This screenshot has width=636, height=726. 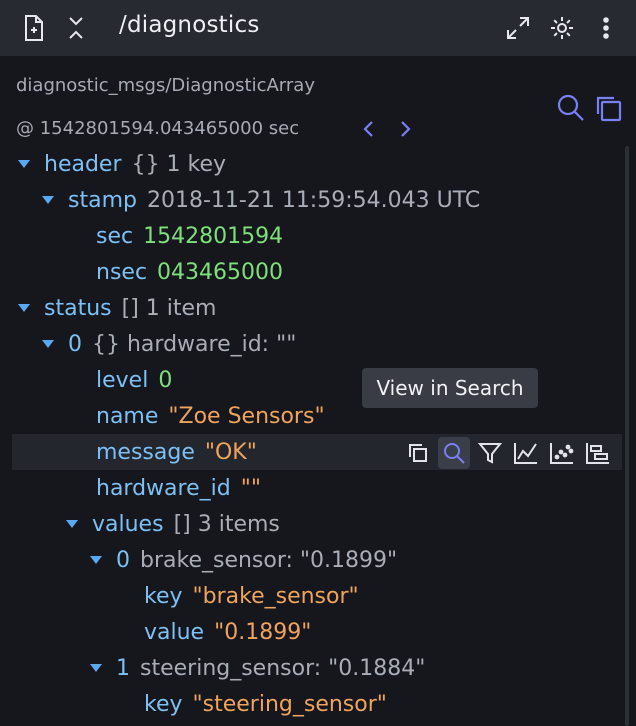 What do you see at coordinates (246, 416) in the screenshot?
I see `field-value: "Zoe Sensors"` at bounding box center [246, 416].